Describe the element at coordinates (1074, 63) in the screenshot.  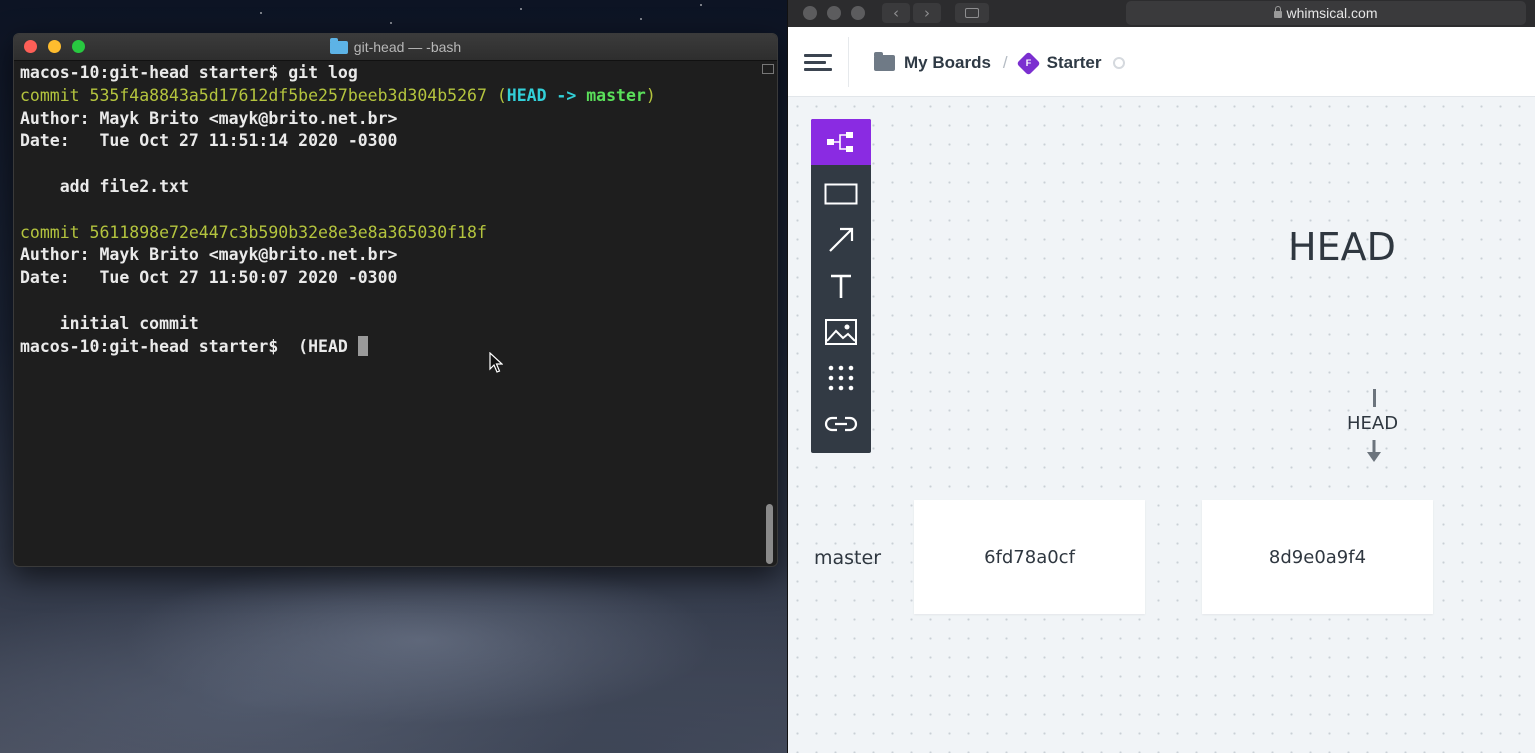
I see `breadcrumb-board-name: Starter` at that location.